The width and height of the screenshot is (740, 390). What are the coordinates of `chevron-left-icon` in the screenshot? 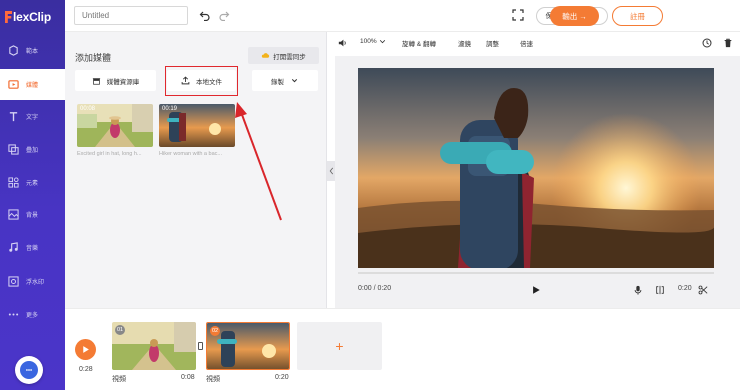 It's located at (331, 171).